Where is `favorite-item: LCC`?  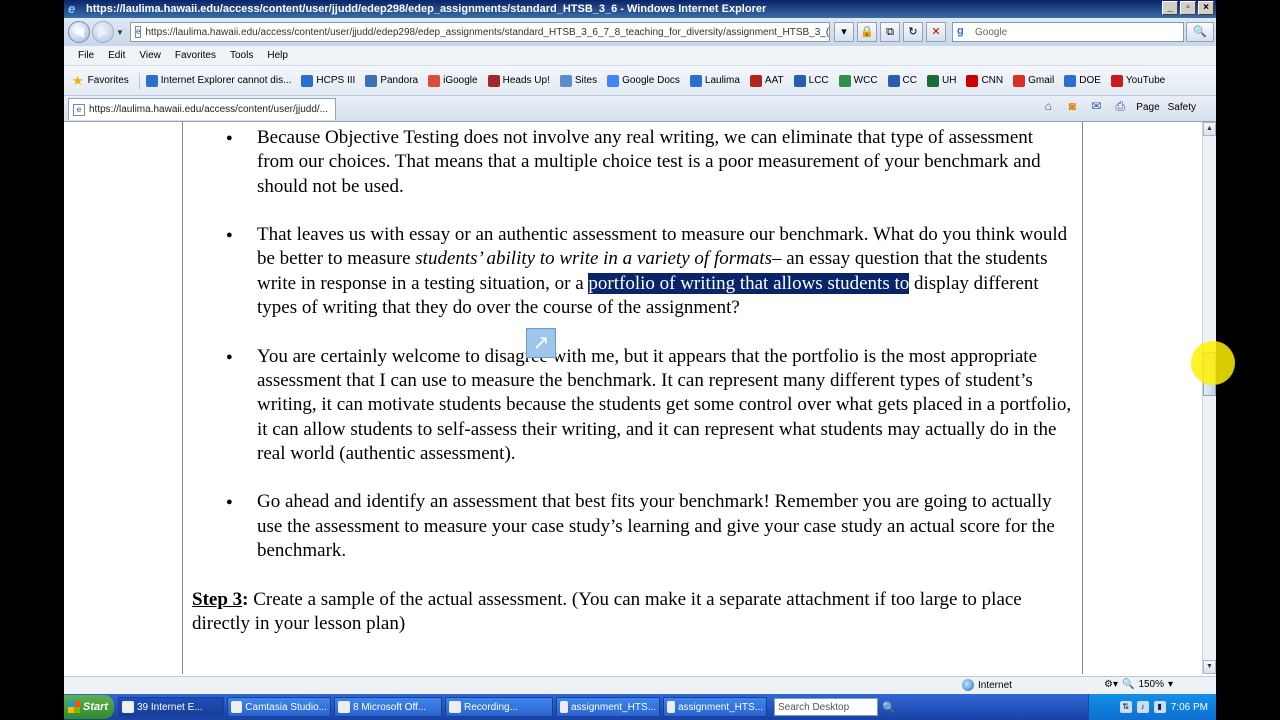 favorite-item: LCC is located at coordinates (811, 80).